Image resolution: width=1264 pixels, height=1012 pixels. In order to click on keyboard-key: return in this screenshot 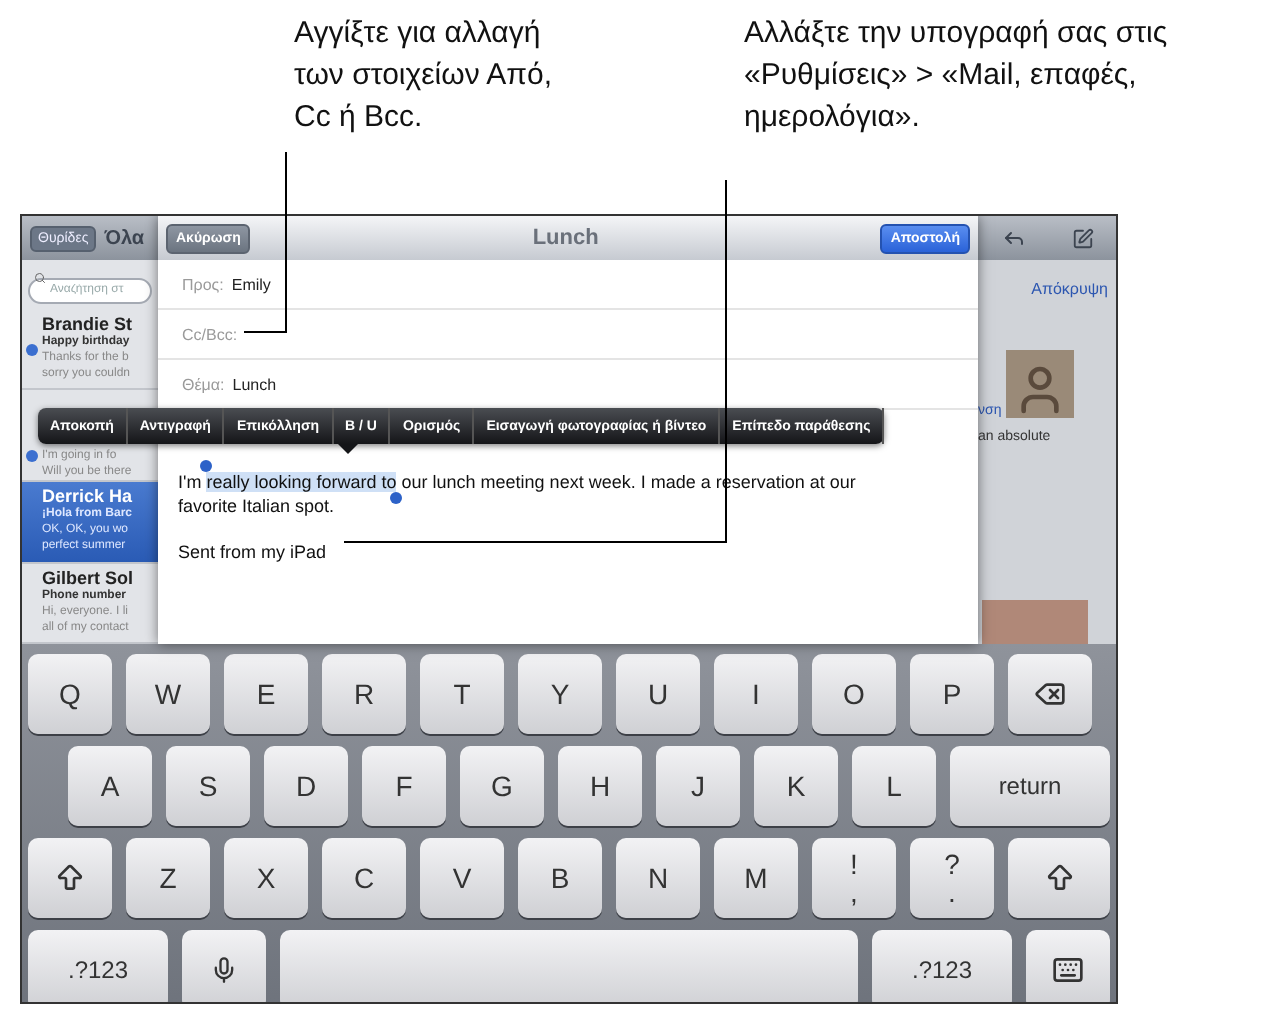, I will do `click(1030, 786)`.